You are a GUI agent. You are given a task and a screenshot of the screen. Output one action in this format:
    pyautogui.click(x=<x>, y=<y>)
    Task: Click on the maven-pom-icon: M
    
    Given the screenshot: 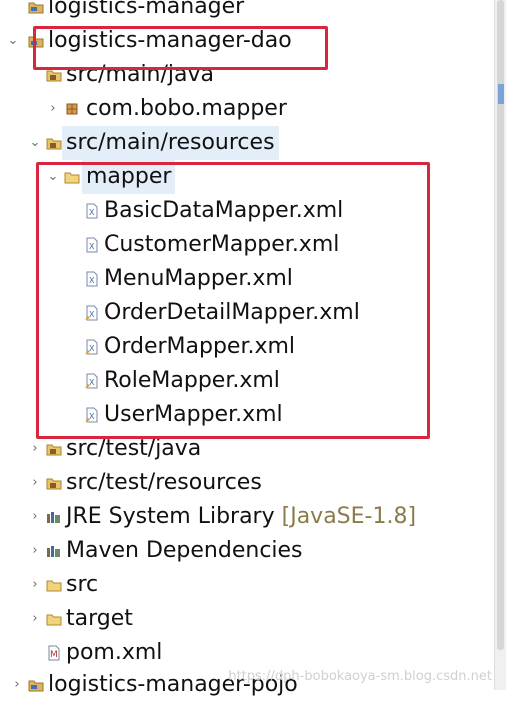 What is the action you would take?
    pyautogui.click(x=54, y=653)
    